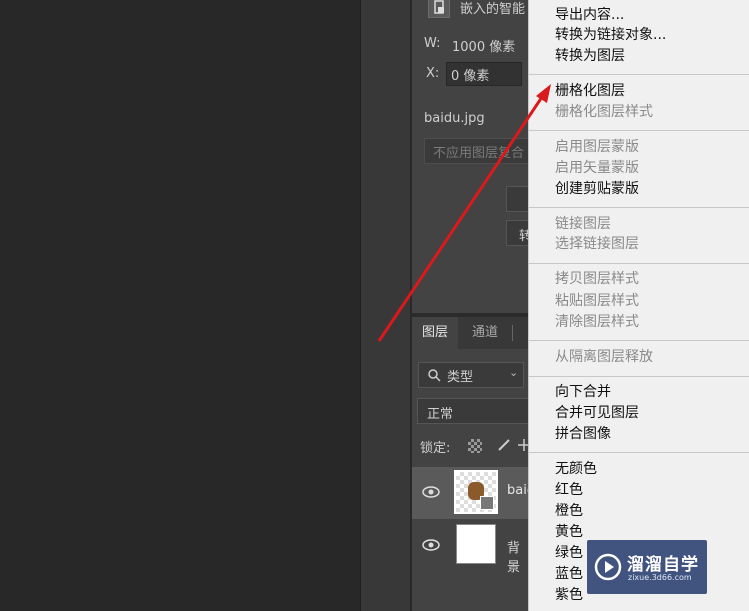  What do you see at coordinates (454, 118) in the screenshot?
I see `linked-filename: baidu.jpg` at bounding box center [454, 118].